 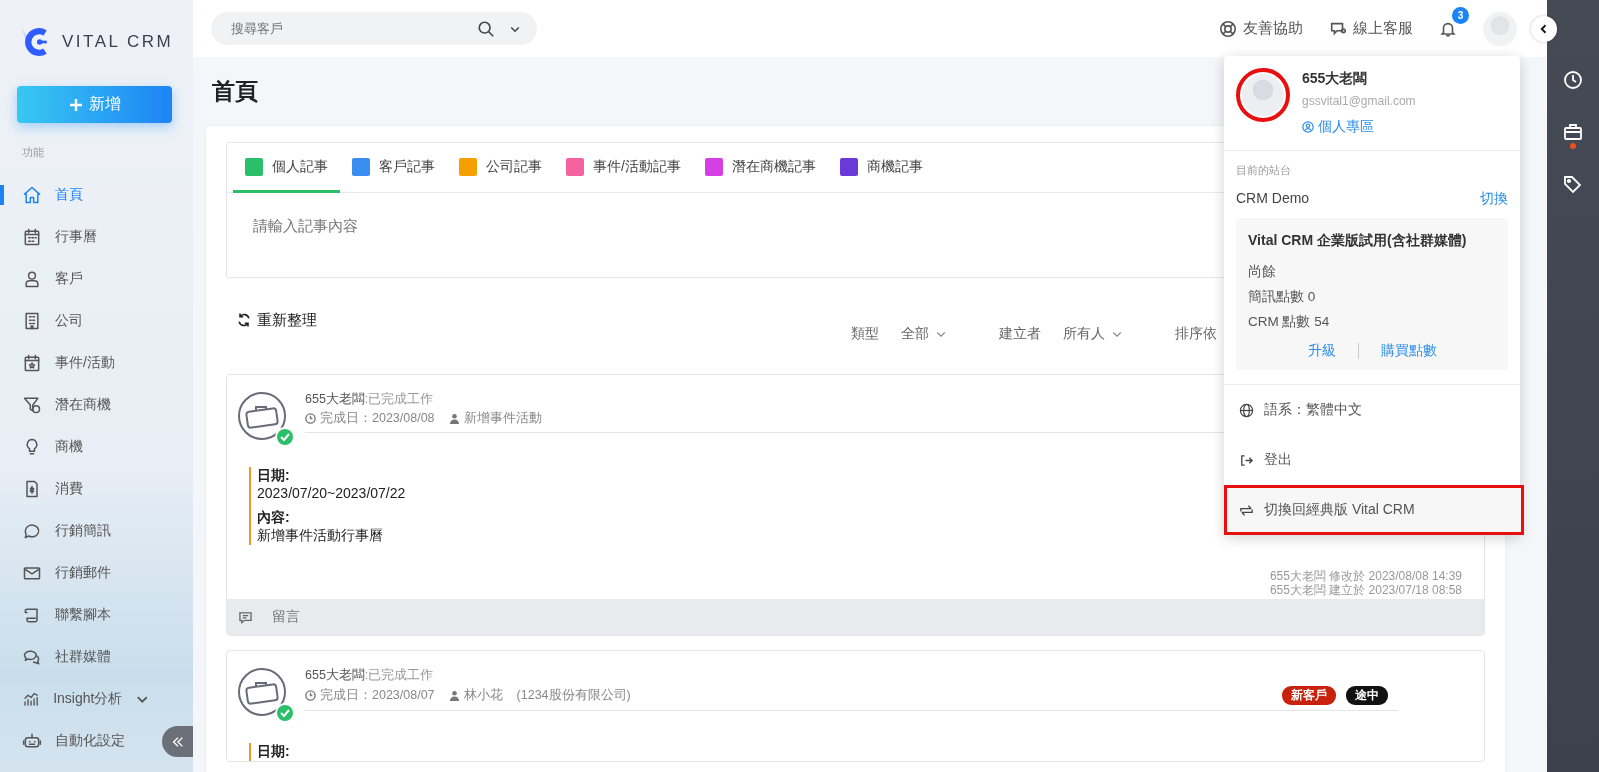 I want to click on note-tab: 客戶記事, so click(x=393, y=168).